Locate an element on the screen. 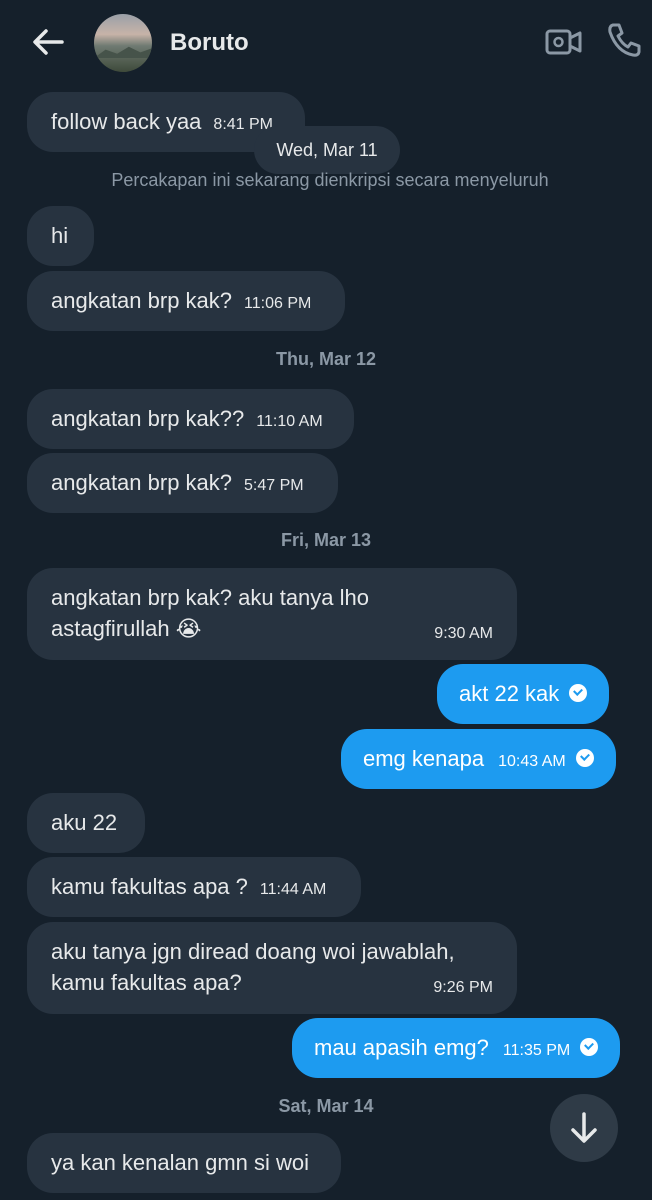  message-text-line: astagfirullah 😭 is located at coordinates (126, 628).